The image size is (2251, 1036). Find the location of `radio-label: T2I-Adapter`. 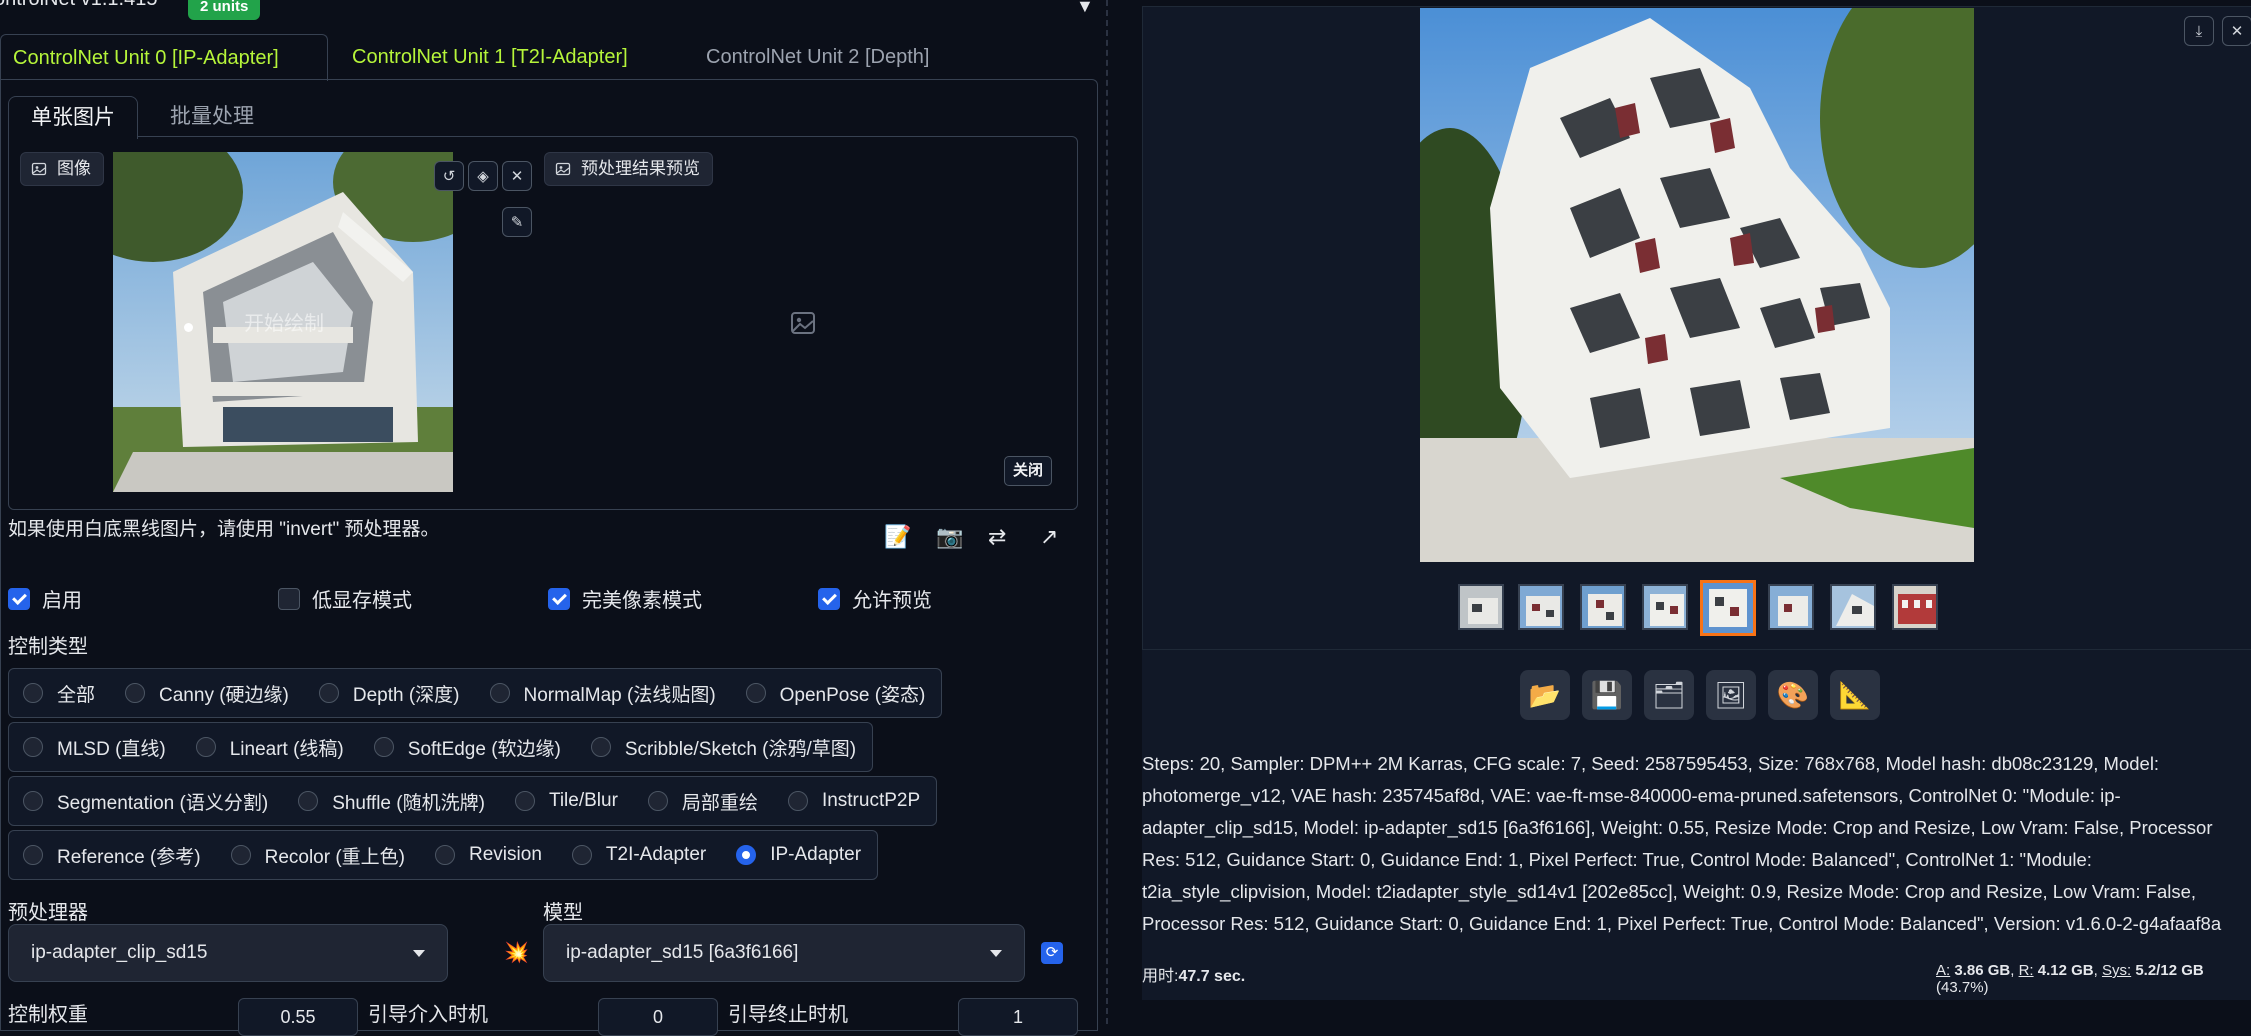

radio-label: T2I-Adapter is located at coordinates (656, 854).